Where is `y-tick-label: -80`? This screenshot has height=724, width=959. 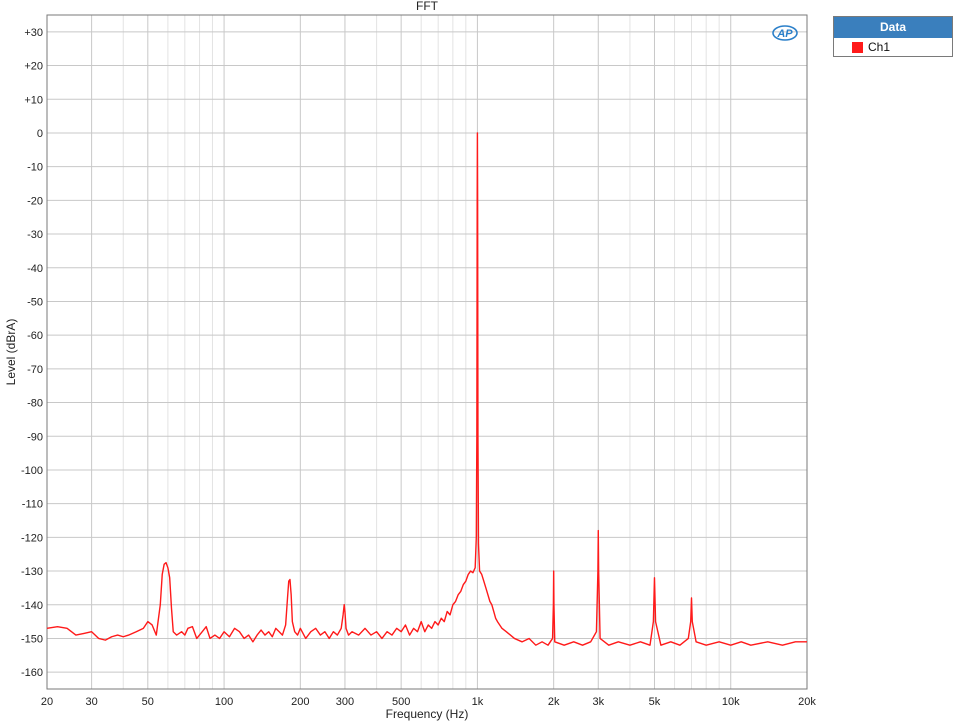 y-tick-label: -80 is located at coordinates (35, 404).